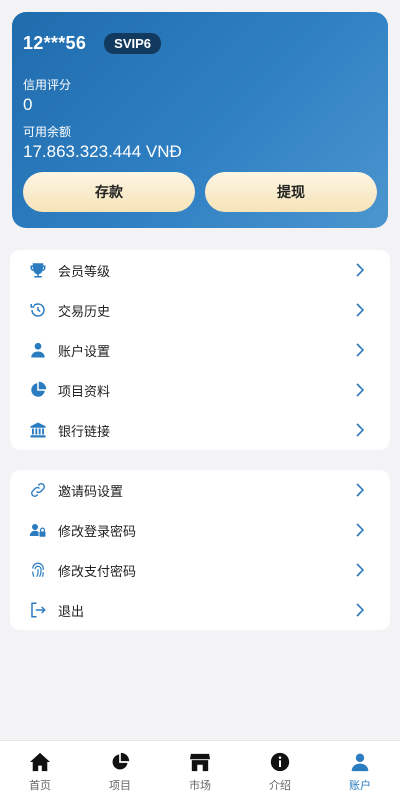 The height and width of the screenshot is (800, 400). I want to click on tab-projects: 项目, so click(120, 770).